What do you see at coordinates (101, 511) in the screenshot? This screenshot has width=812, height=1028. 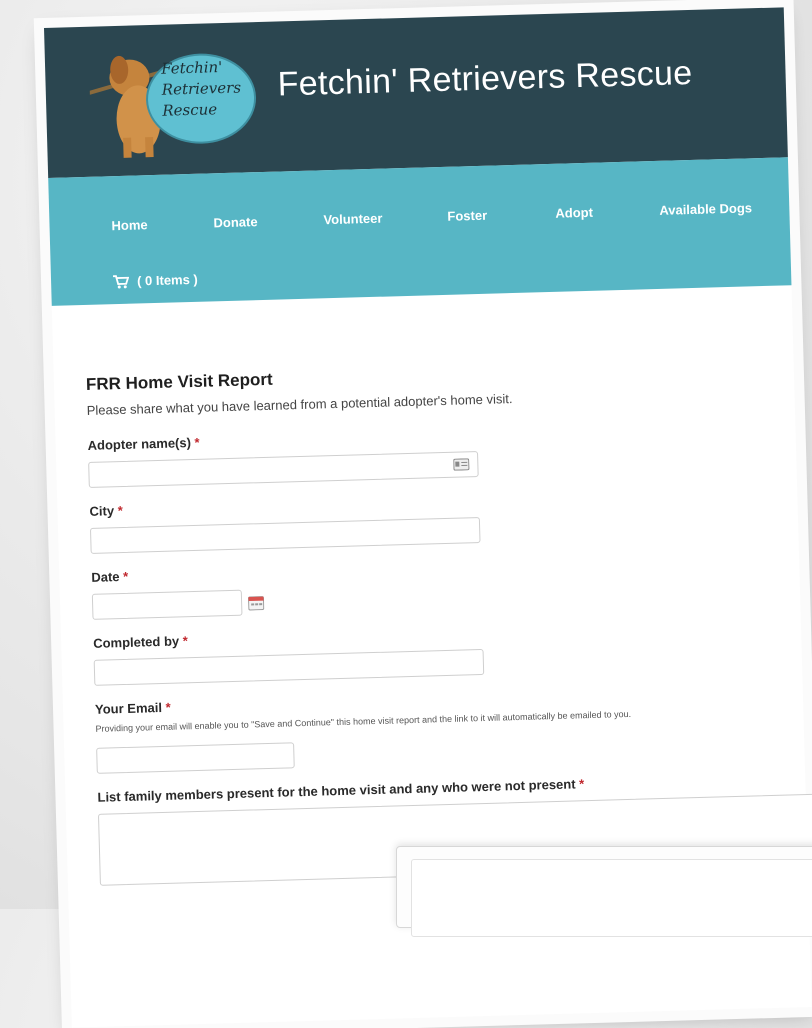 I see `city-label-text: City` at bounding box center [101, 511].